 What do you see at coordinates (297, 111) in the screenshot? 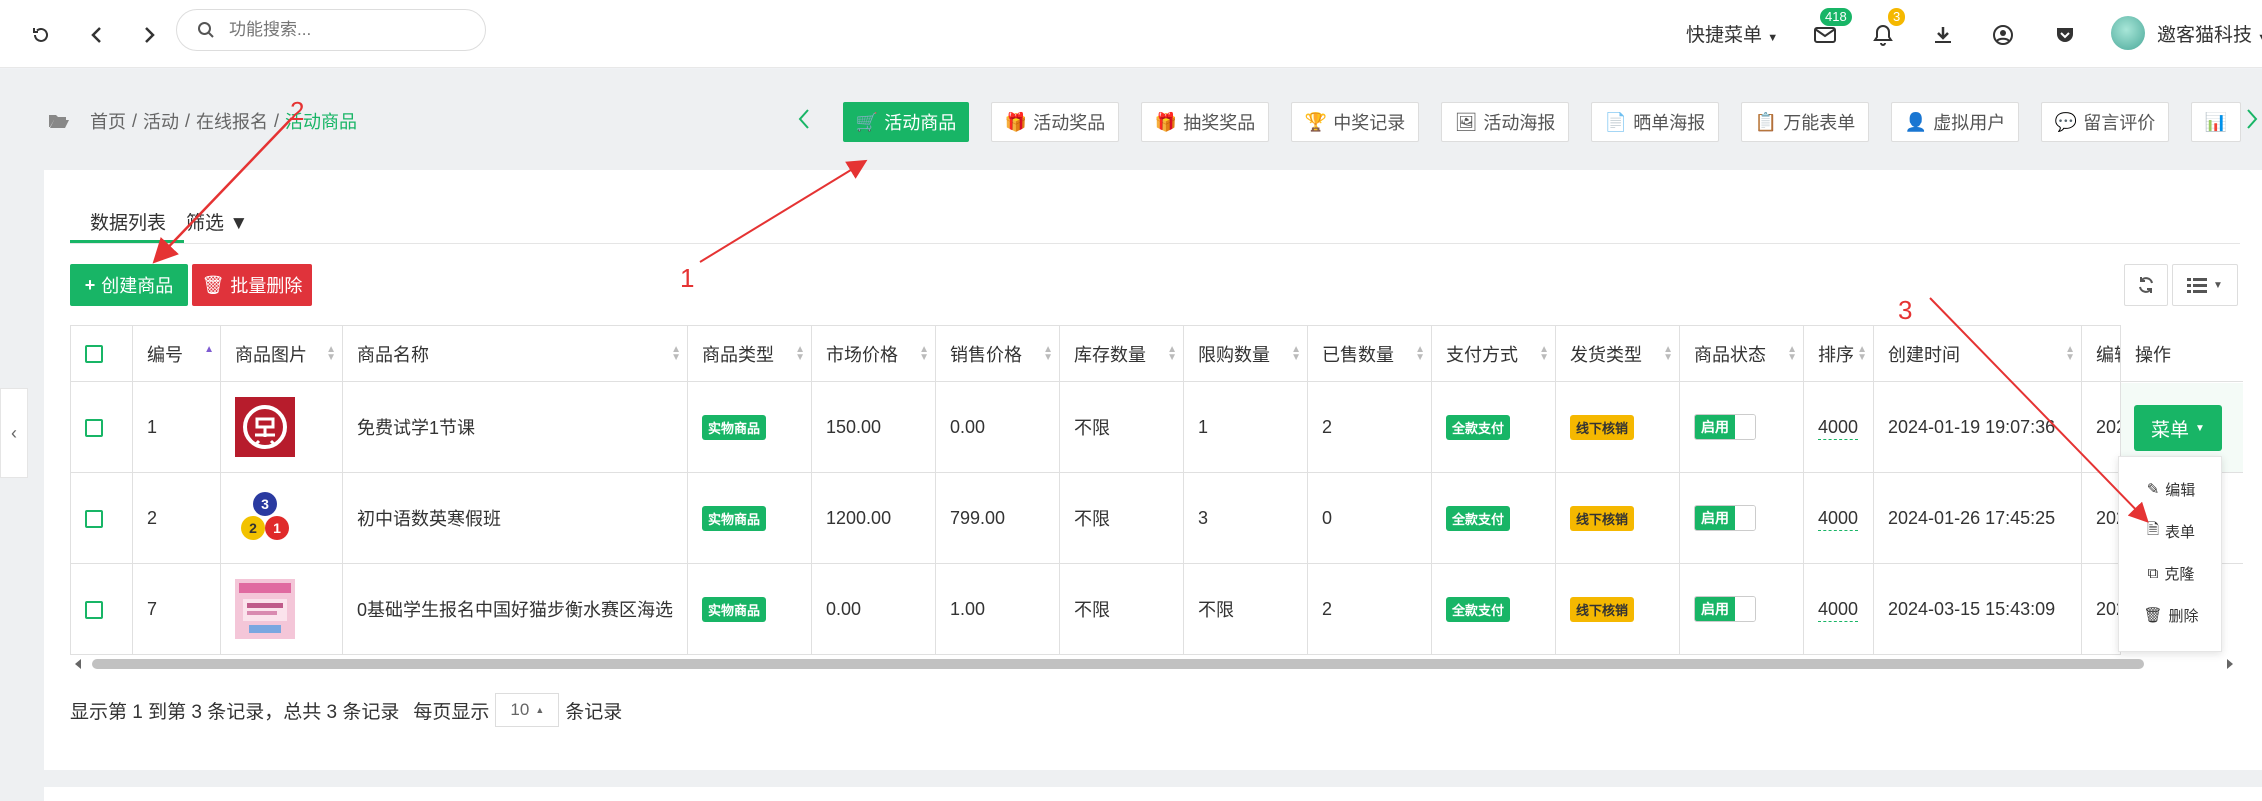
I see `annotation-label: 2` at bounding box center [297, 111].